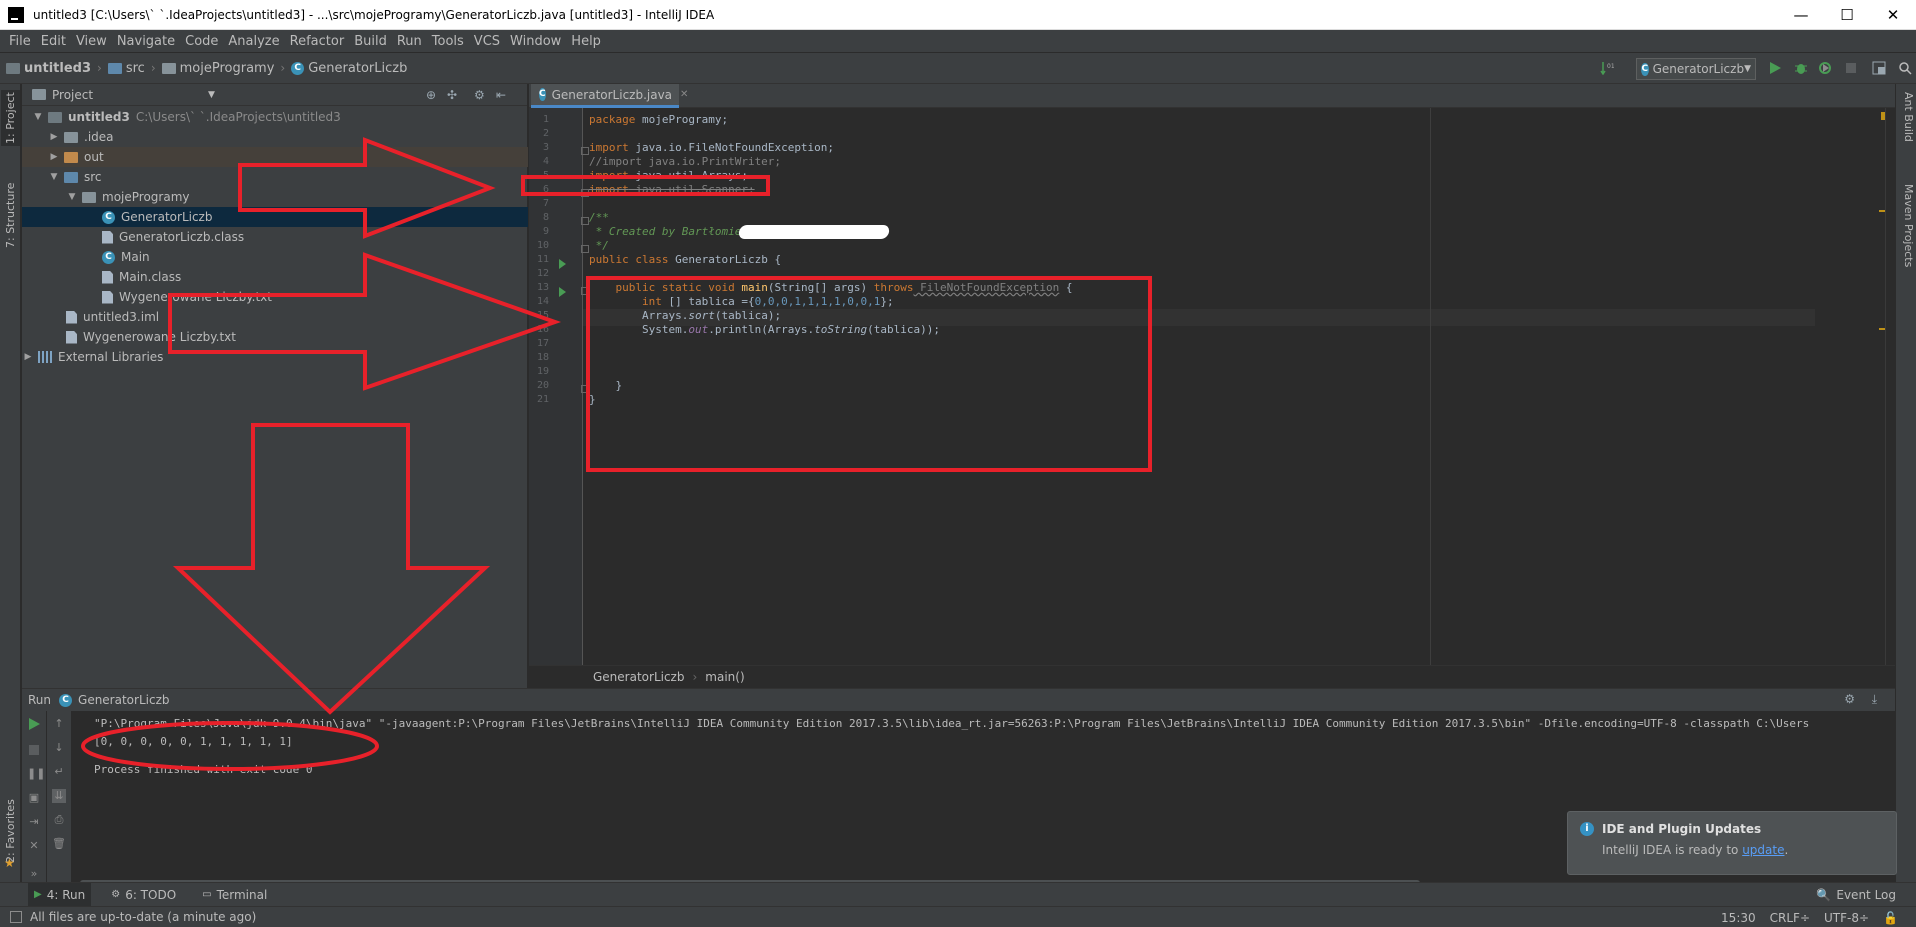 Image resolution: width=1916 pixels, height=927 pixels. Describe the element at coordinates (53, 41) in the screenshot. I see `menu-edit: Edit` at that location.